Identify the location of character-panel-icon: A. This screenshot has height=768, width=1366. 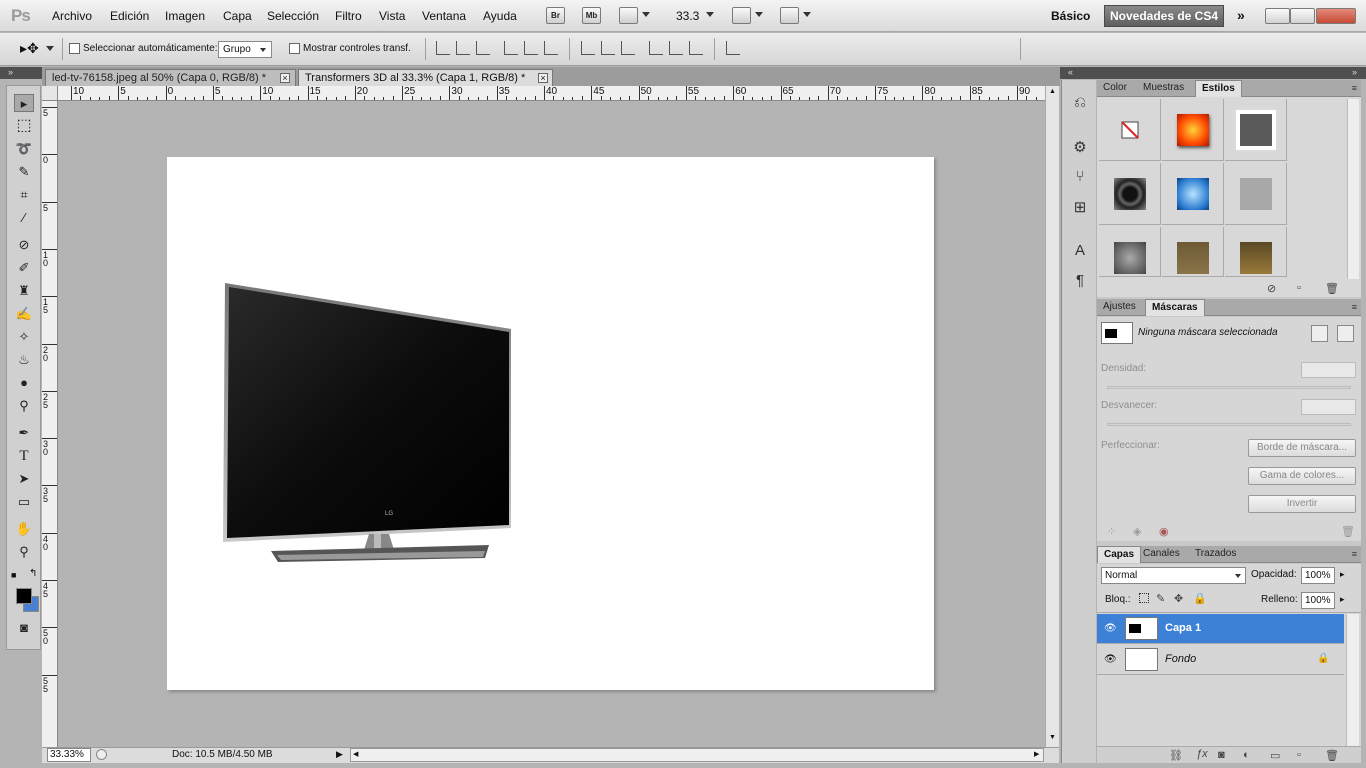
(1080, 250).